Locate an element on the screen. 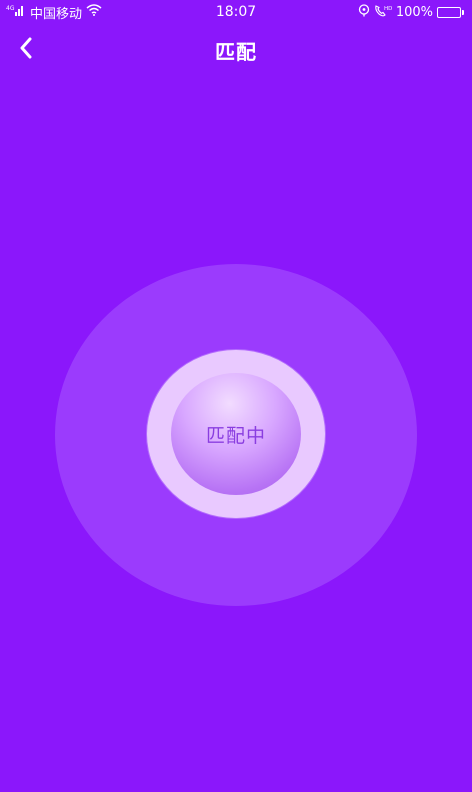 This screenshot has width=472, height=792. carrier-name: 中国移动 is located at coordinates (56, 14).